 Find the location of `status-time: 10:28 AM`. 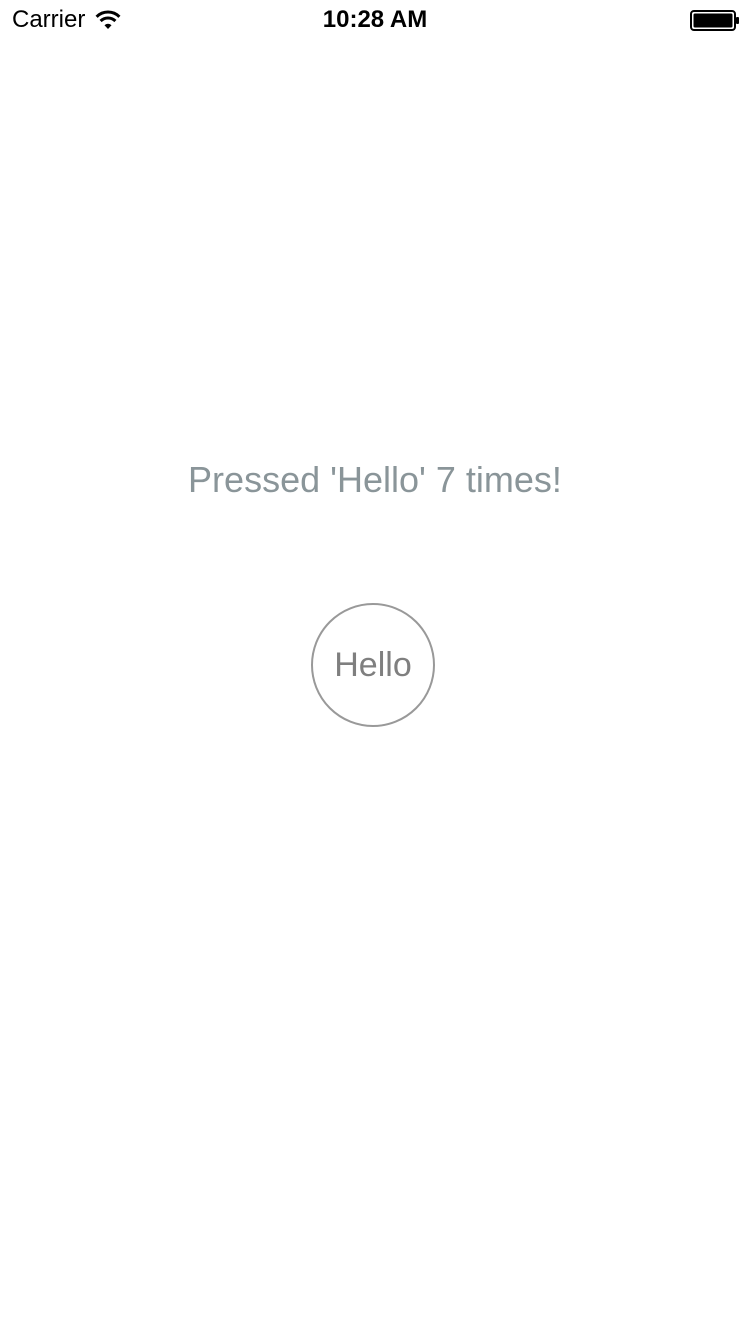

status-time: 10:28 AM is located at coordinates (375, 19).